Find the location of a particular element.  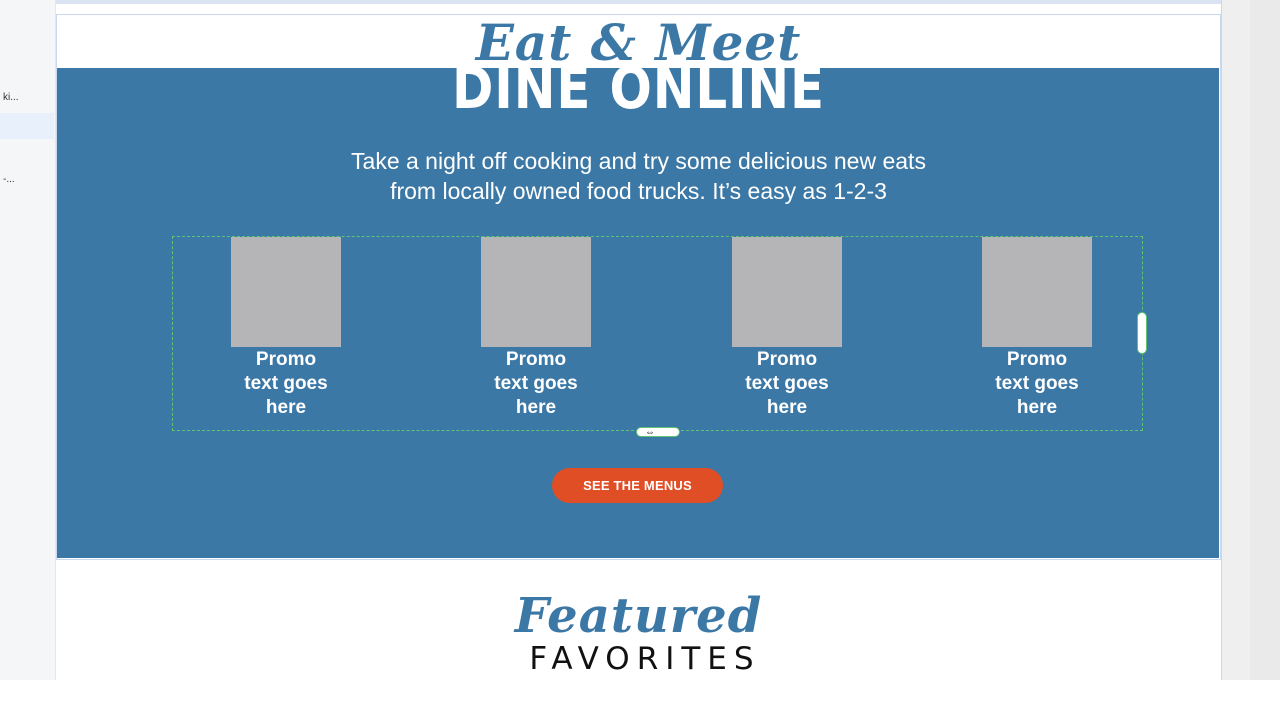

bottom-blank-area is located at coordinates (640, 700).